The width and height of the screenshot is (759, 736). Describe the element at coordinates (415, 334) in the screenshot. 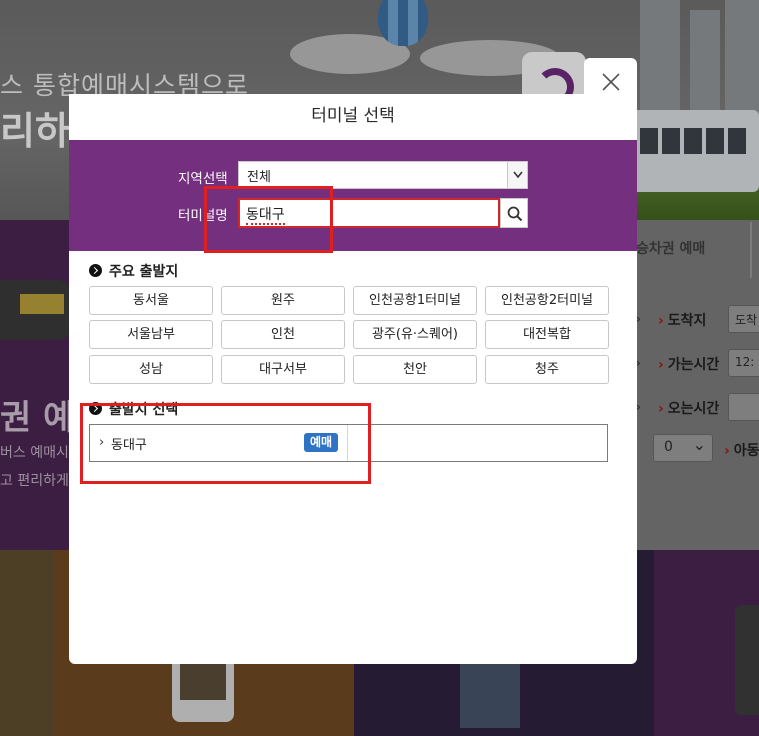

I see `terminal-button: 광주(유·스퀘어)` at that location.